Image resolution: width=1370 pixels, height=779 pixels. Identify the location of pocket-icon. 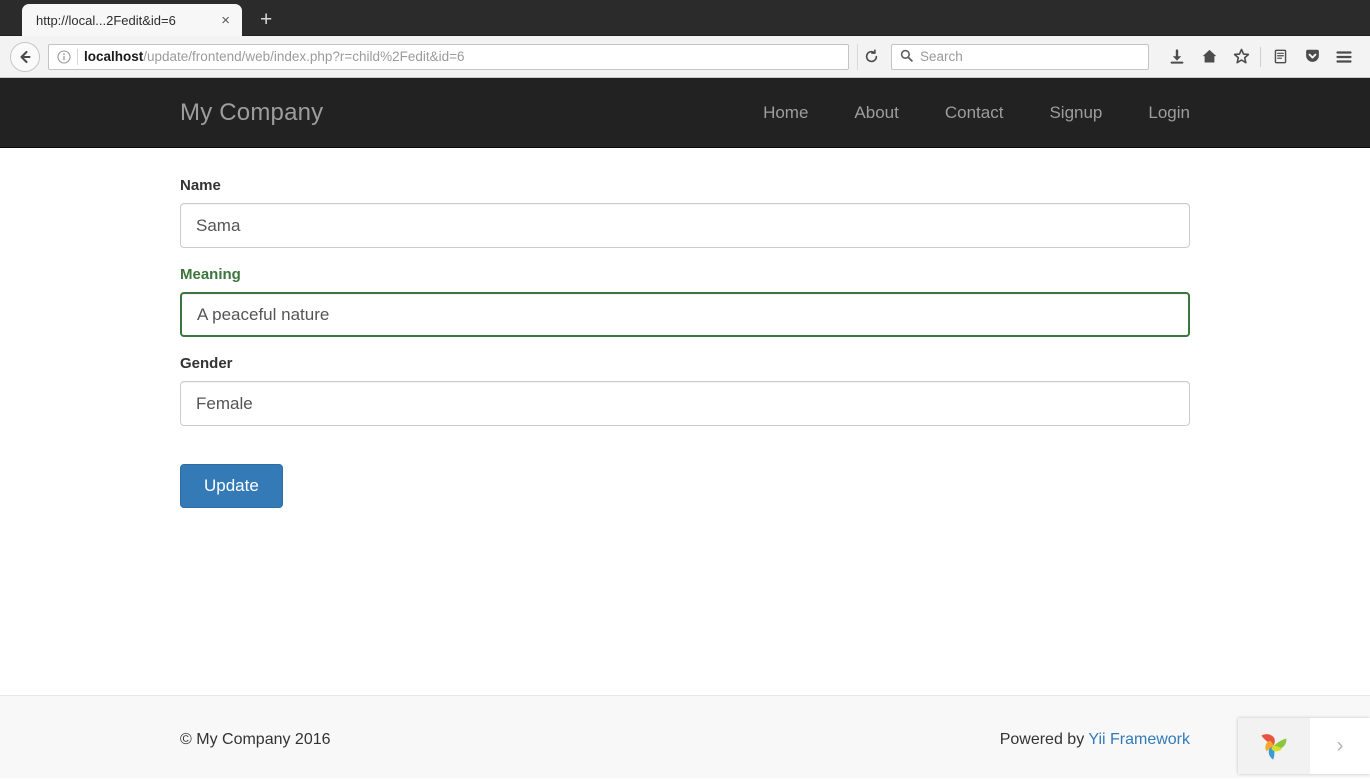
(1312, 57).